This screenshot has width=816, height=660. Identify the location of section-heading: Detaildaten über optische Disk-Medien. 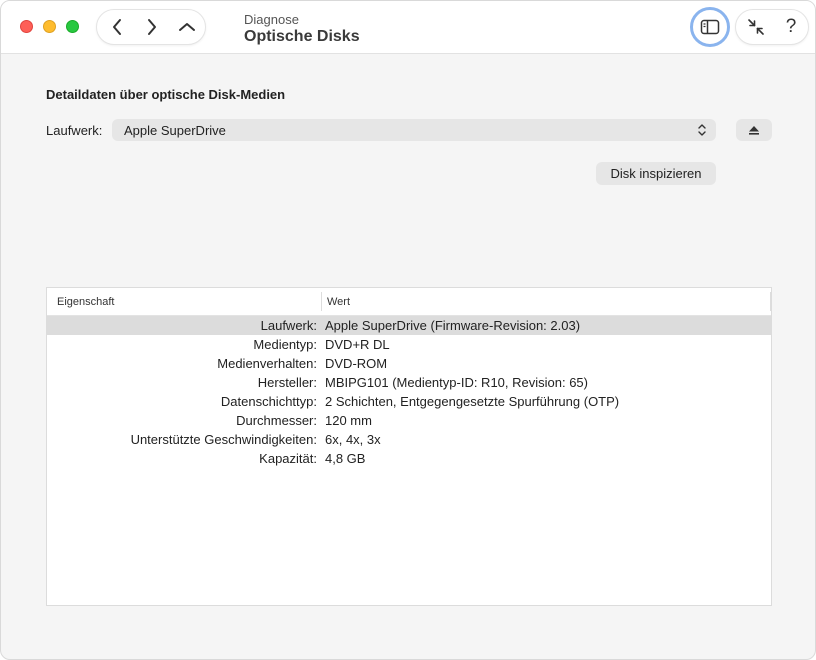
(166, 94).